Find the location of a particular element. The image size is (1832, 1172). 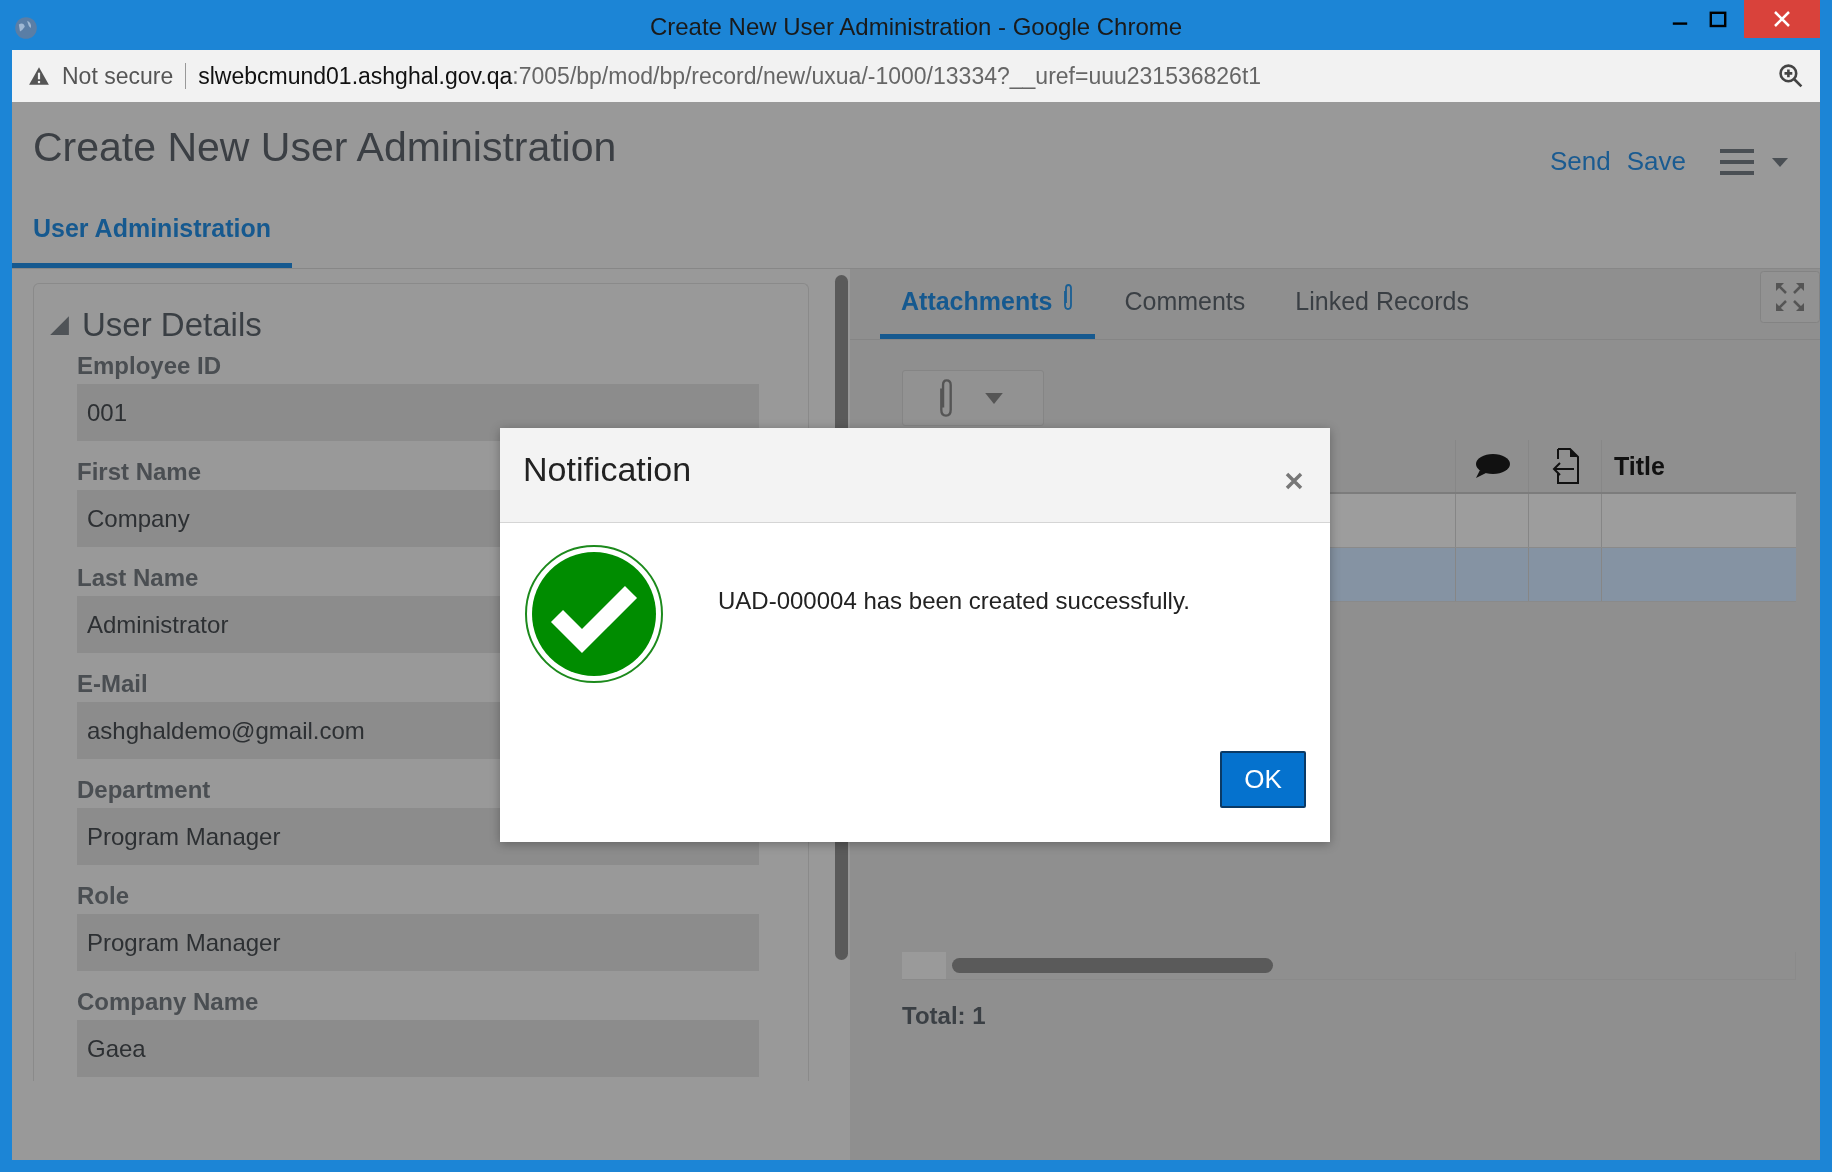

field-label: Last Name is located at coordinates (138, 578).